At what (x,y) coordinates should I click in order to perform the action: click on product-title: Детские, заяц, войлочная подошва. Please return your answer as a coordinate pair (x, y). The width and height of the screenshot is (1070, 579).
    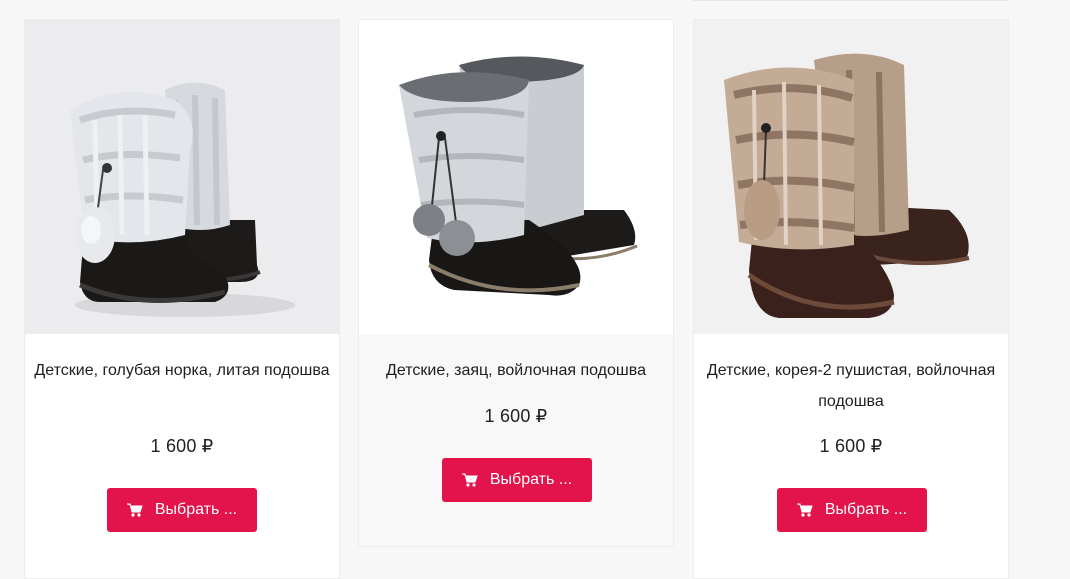
    Looking at the image, I should click on (516, 370).